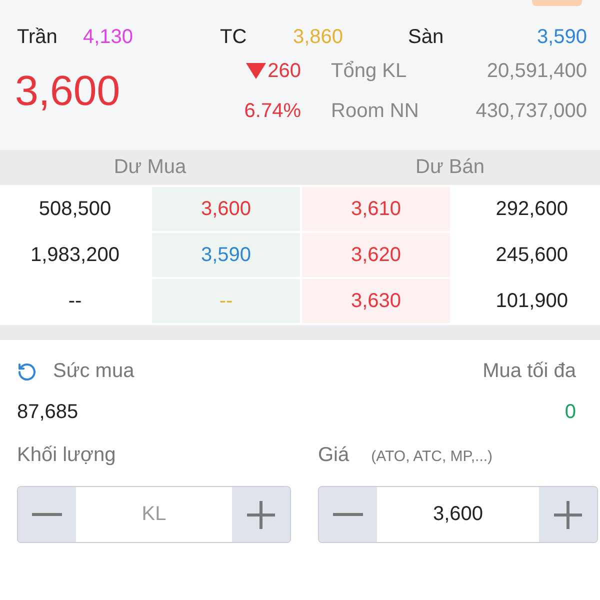 The height and width of the screenshot is (600, 600). Describe the element at coordinates (108, 37) in the screenshot. I see `price-value: 4,130` at that location.